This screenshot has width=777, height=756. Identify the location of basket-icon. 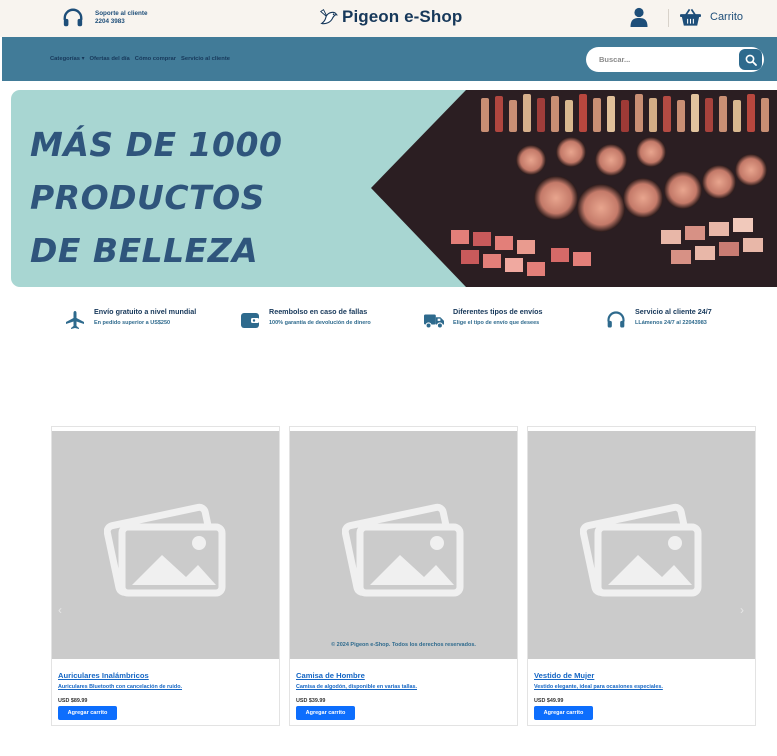
(690, 17).